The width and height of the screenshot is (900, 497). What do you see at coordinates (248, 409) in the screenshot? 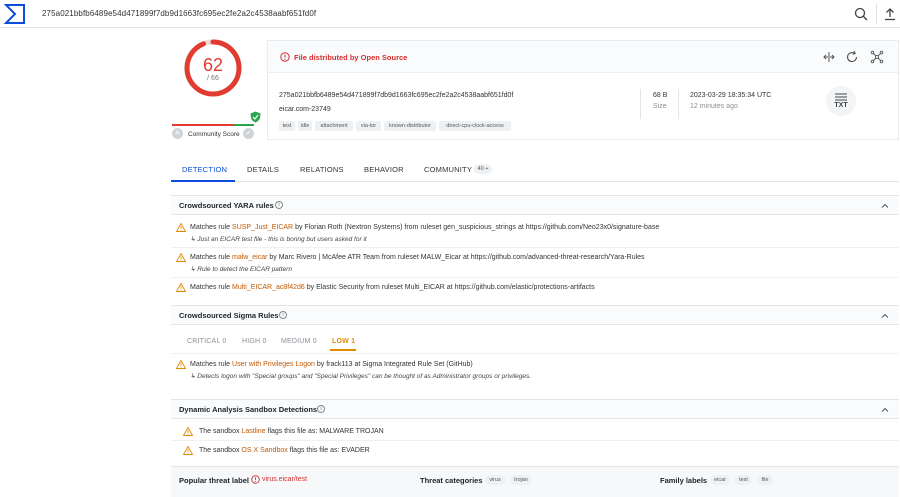
I see `sandbox-section-title: Dynamic Analysis Sandbox Detections` at bounding box center [248, 409].